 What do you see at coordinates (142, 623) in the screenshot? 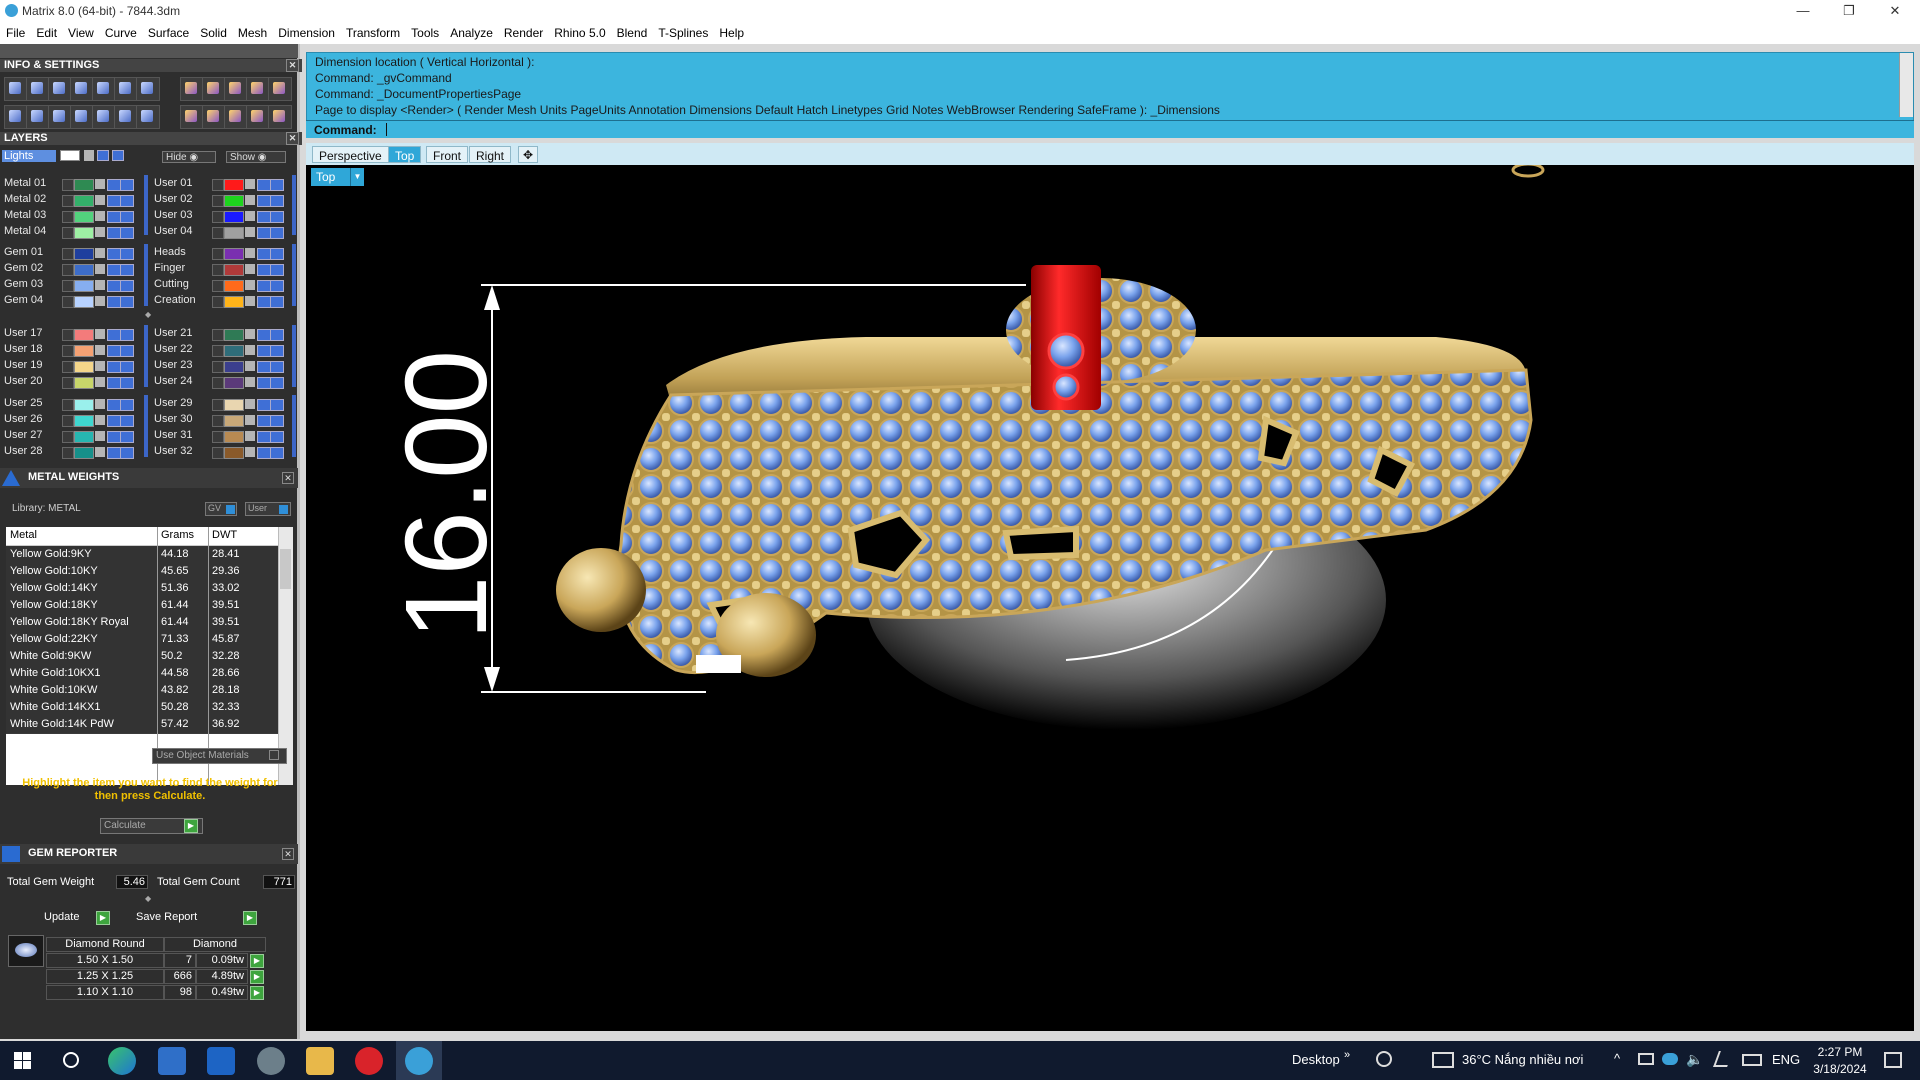
I see `metal-table-row: Yellow Gold:18KY Royal 61.44 39.51` at bounding box center [142, 623].